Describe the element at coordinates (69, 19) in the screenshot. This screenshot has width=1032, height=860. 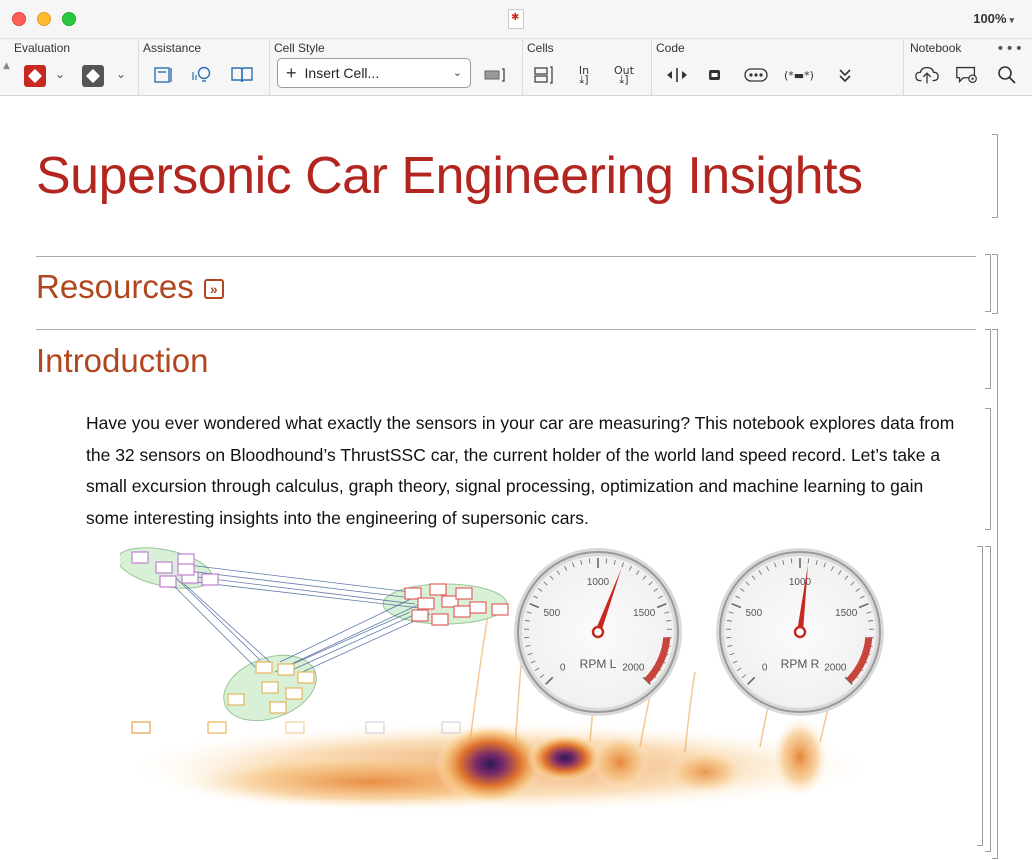
I see `maximize-window-button` at that location.